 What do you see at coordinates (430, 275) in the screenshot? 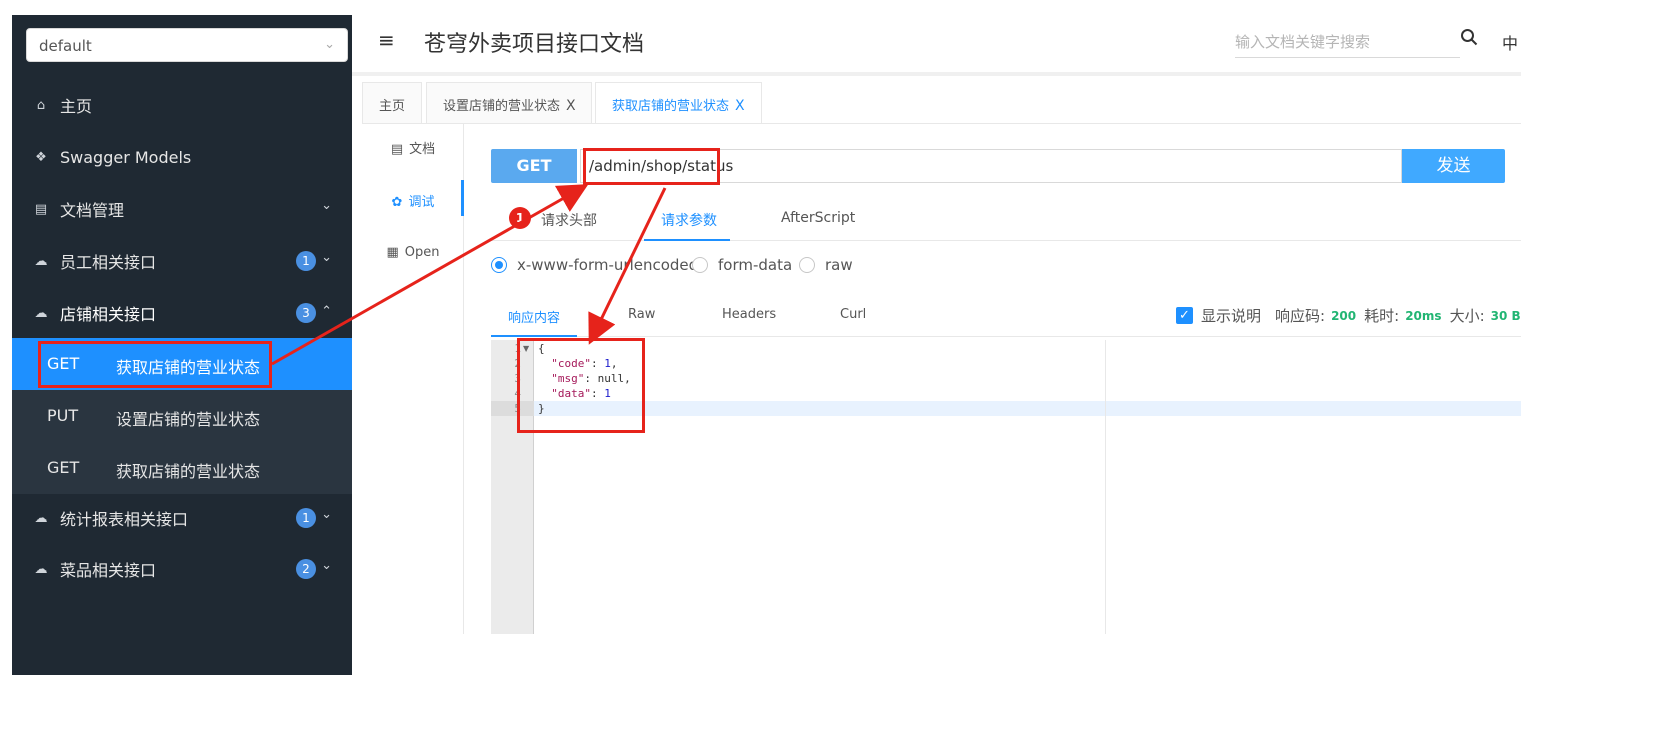
I see `arrow-to-url` at bounding box center [430, 275].